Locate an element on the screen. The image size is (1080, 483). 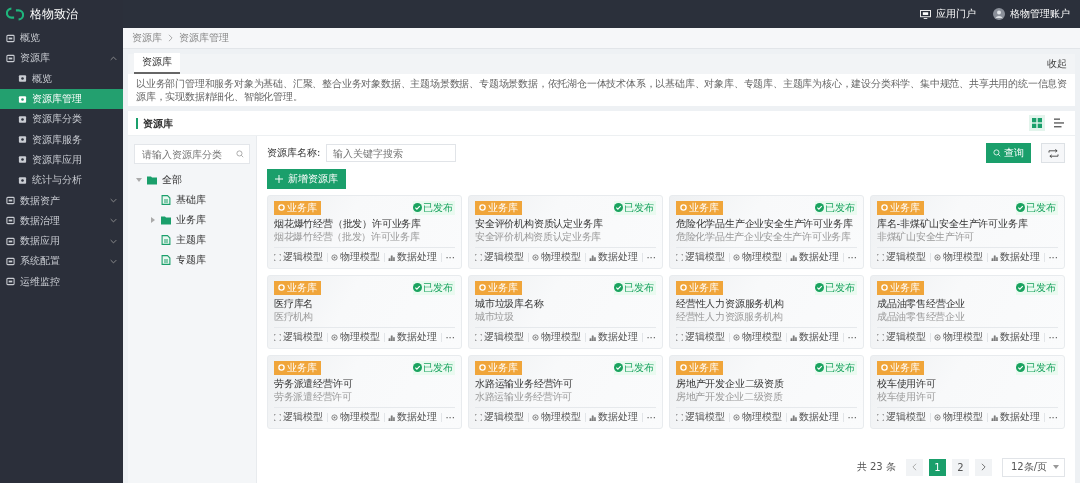
card-subtitle: 劳务派遣经营许可 is located at coordinates (313, 397).